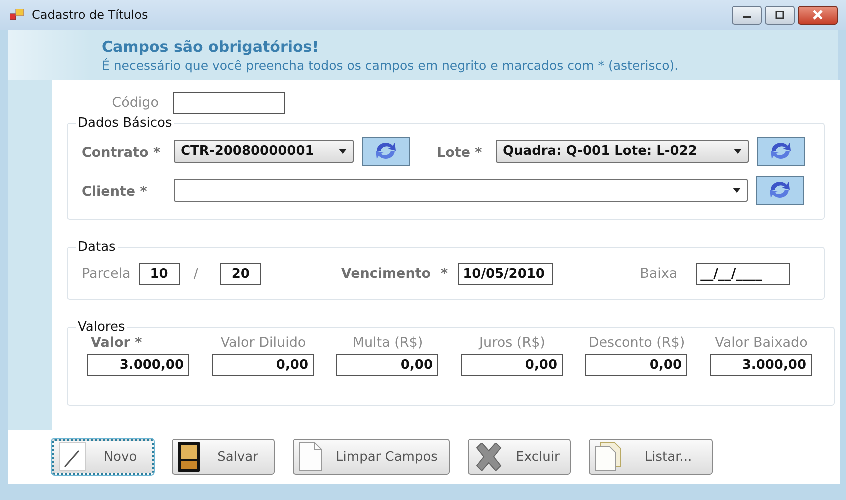  Describe the element at coordinates (115, 192) in the screenshot. I see `field-label: Cliente *` at that location.